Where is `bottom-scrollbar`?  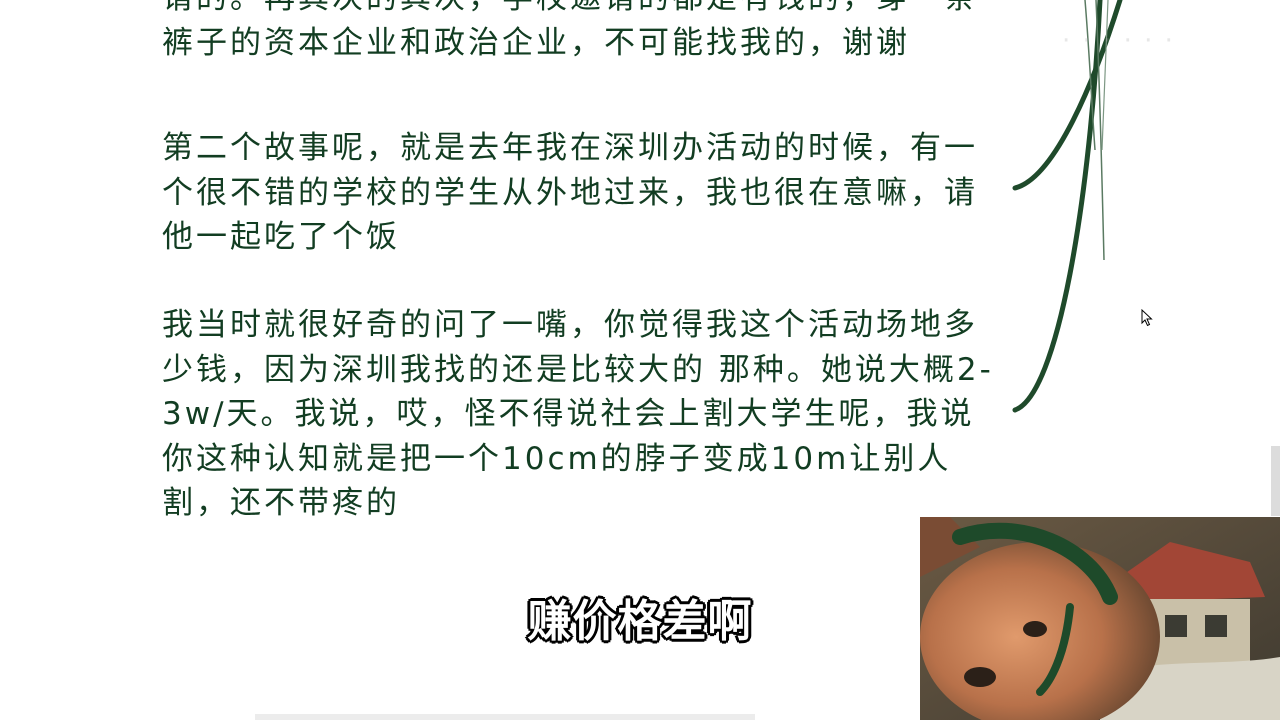 bottom-scrollbar is located at coordinates (505, 717).